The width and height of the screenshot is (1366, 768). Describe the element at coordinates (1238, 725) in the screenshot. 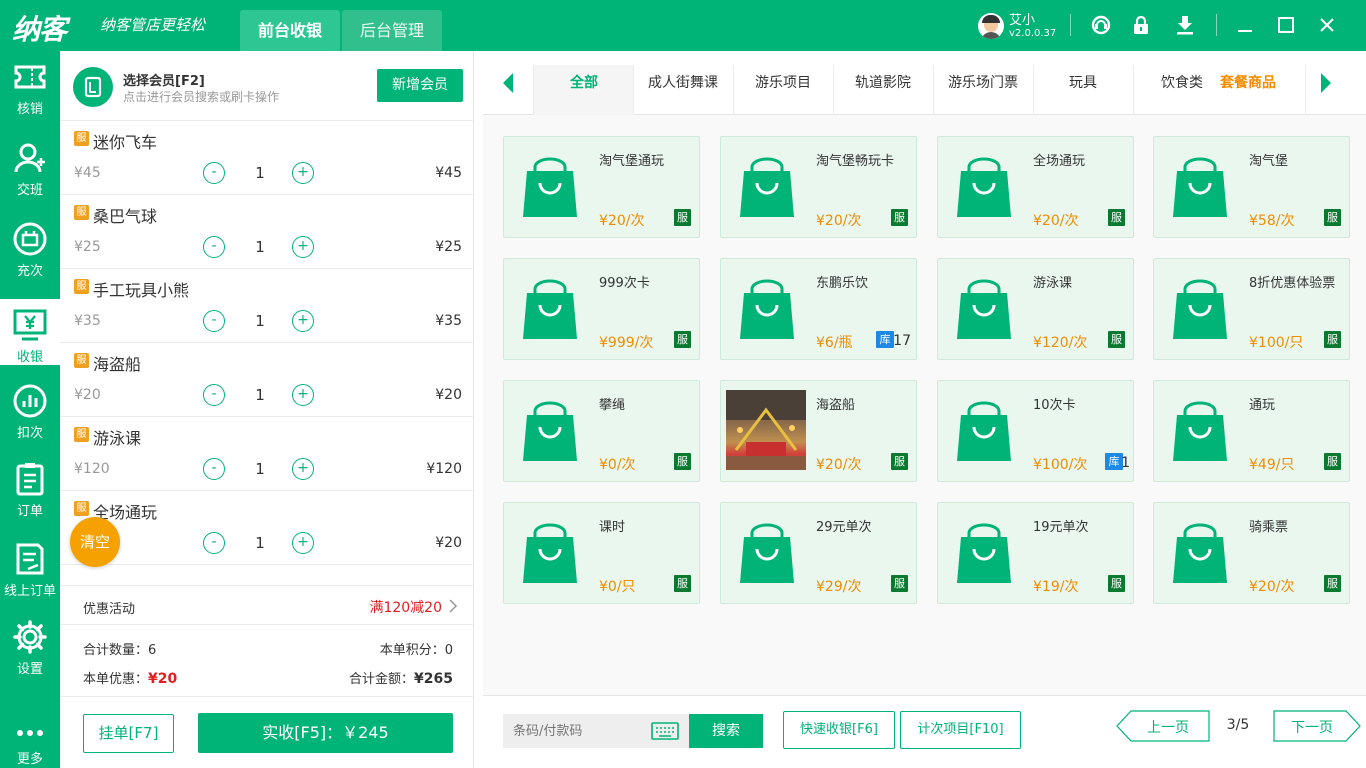

I see `page-indicator: 3/5` at that location.